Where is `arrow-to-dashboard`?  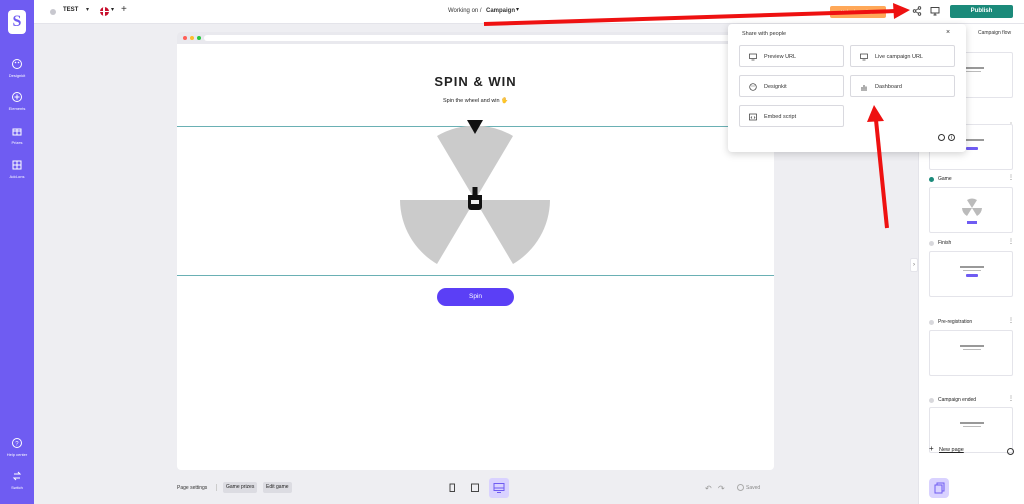
arrow-to-dashboard is located at coordinates (878, 167).